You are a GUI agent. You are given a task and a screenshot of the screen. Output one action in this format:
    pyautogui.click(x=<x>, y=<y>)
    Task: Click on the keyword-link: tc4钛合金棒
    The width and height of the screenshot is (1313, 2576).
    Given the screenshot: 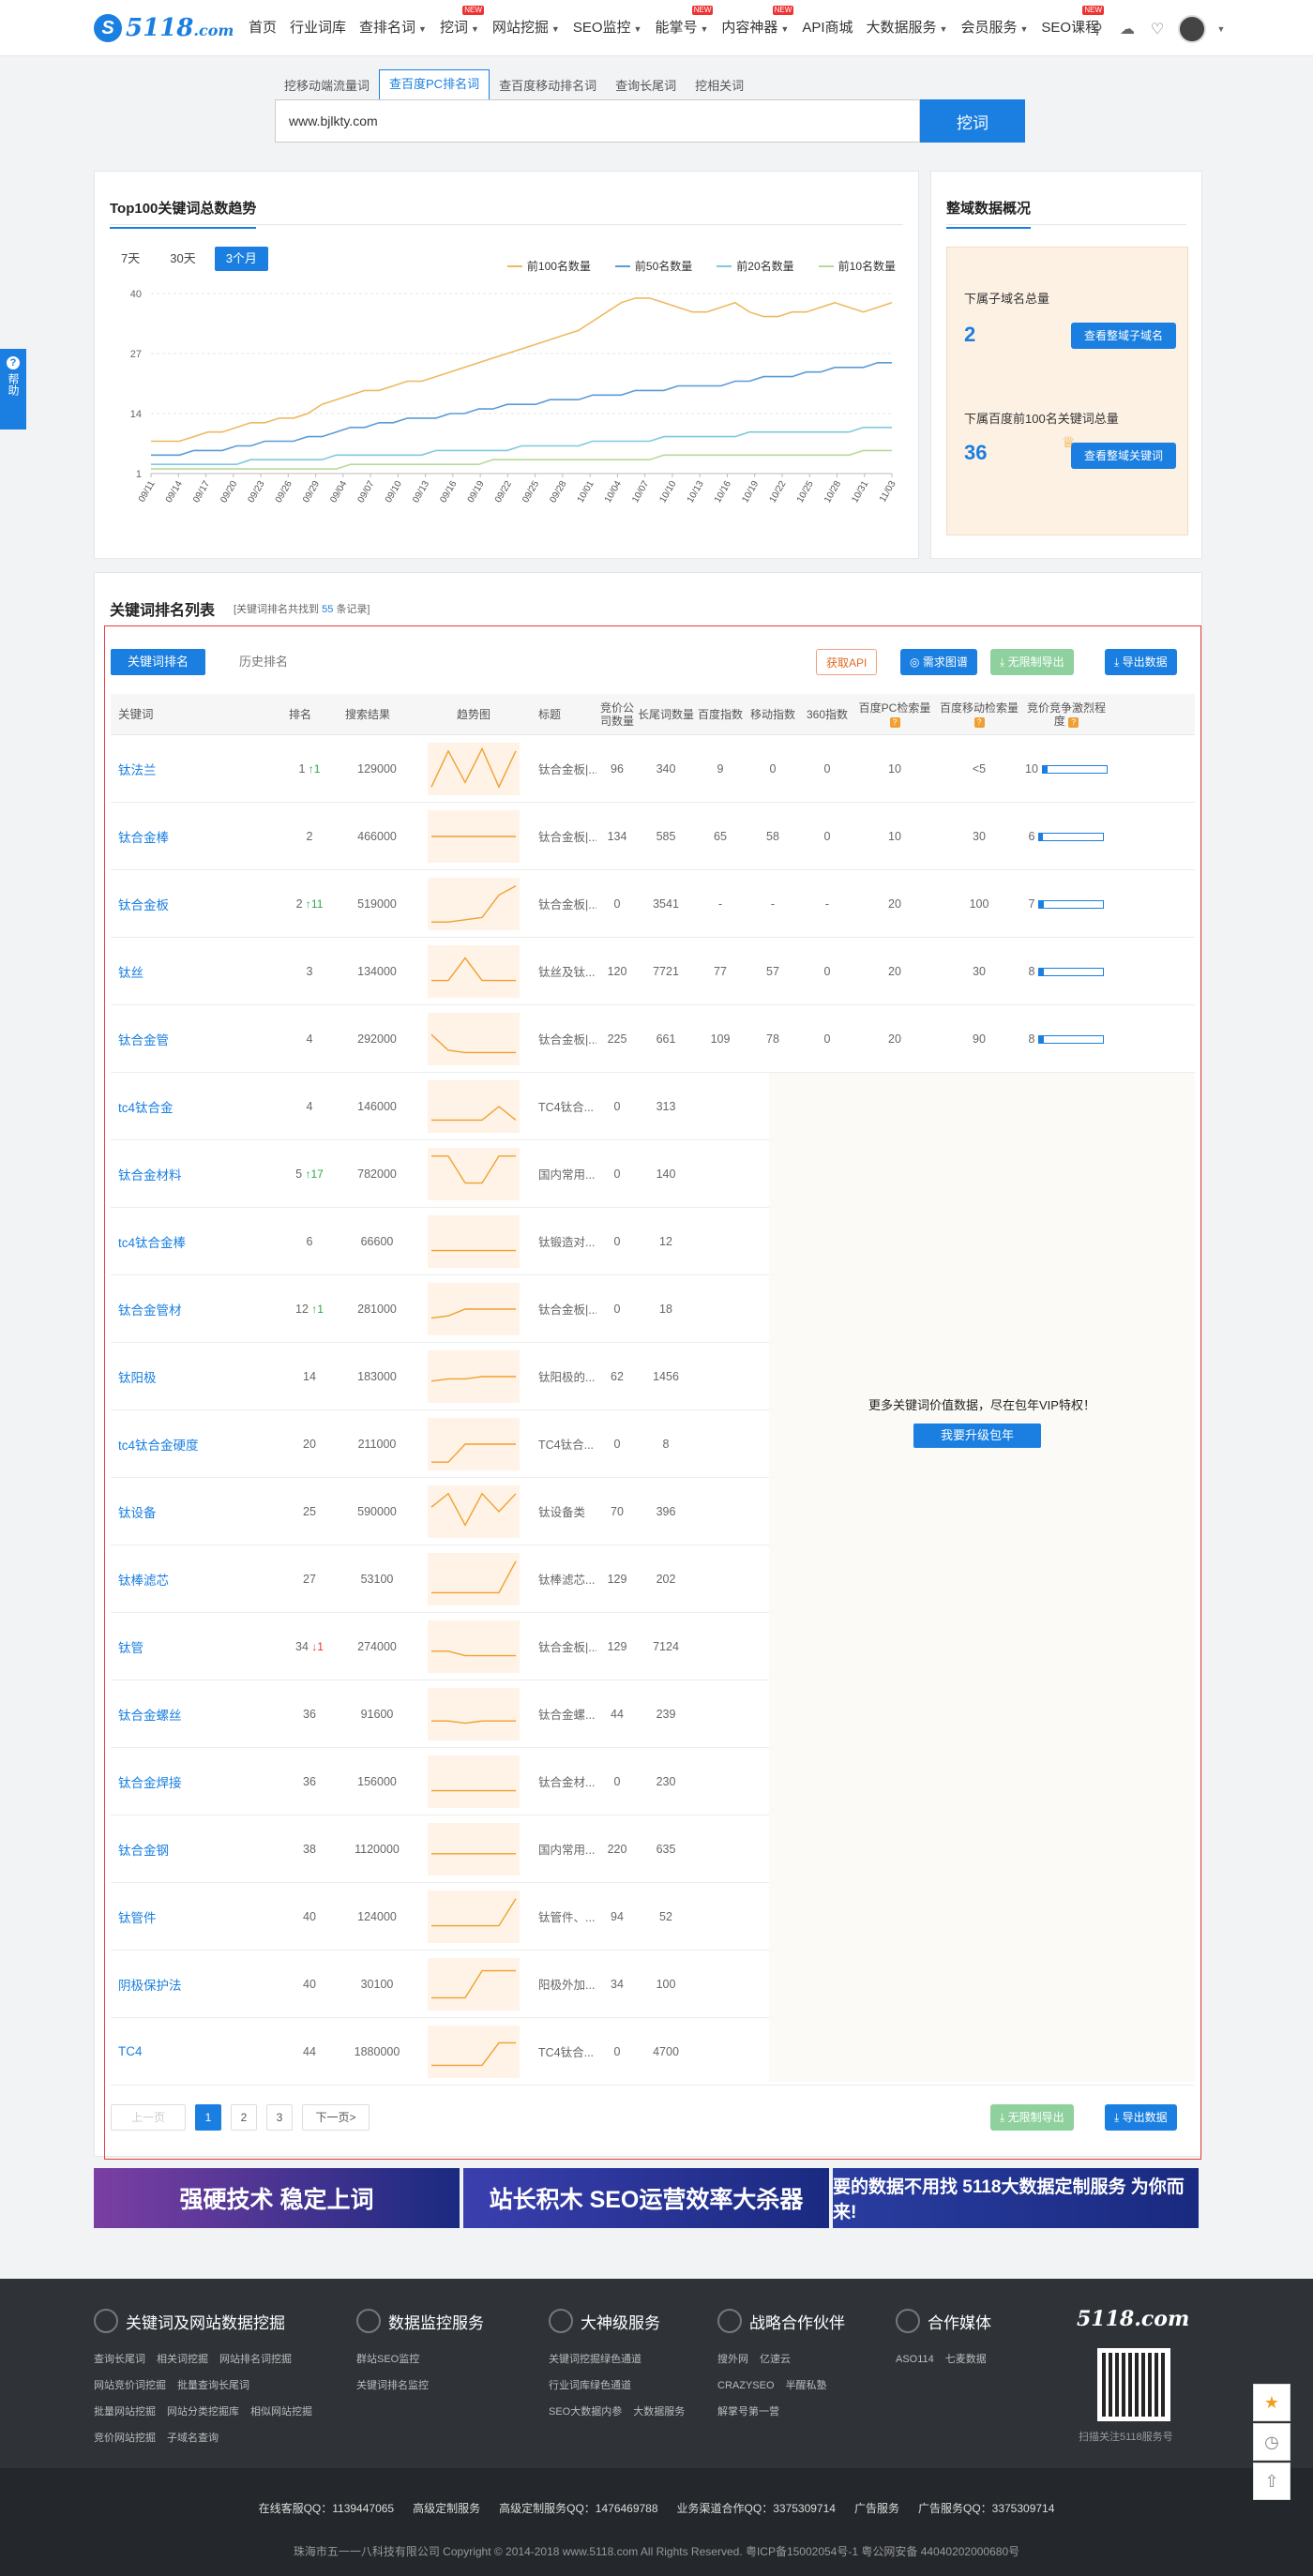 What is the action you would take?
    pyautogui.click(x=195, y=1241)
    